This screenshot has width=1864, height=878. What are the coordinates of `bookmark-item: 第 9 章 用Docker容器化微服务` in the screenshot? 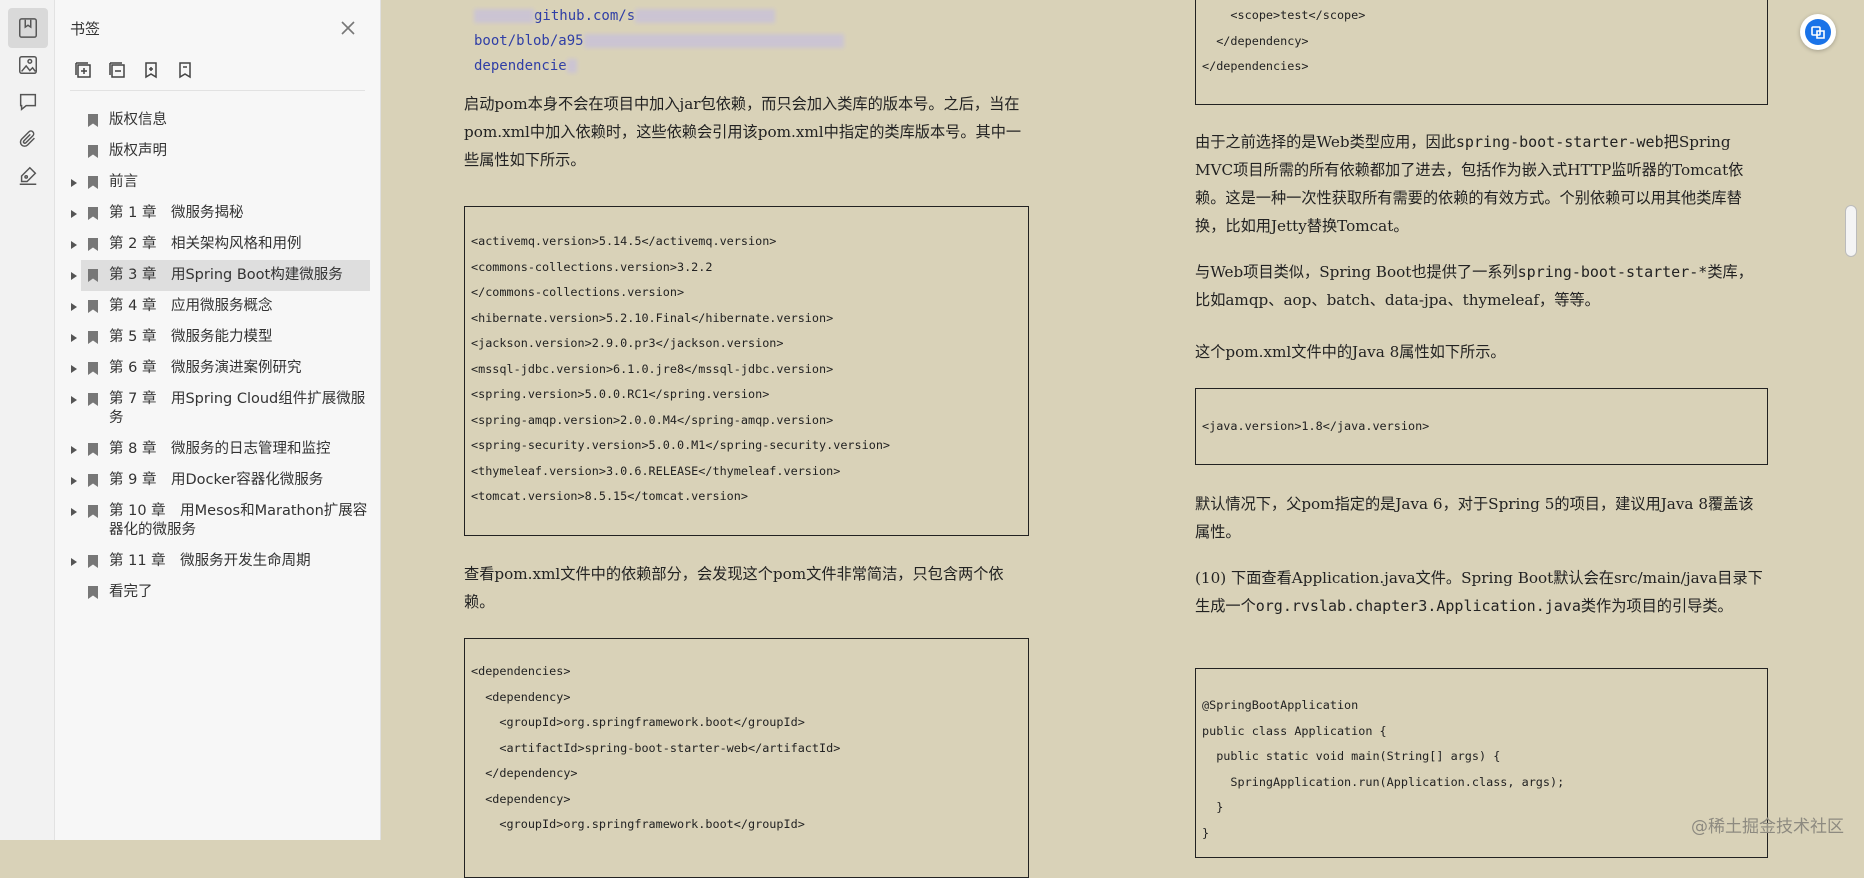 It's located at (217, 480).